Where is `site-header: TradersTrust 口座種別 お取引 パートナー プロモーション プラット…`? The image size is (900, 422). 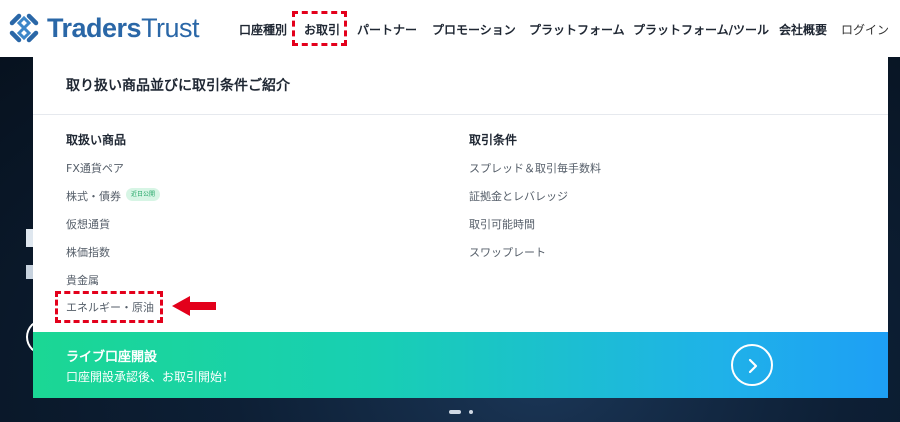 site-header: TradersTrust 口座種別 お取引 パートナー プロモーション プラット… is located at coordinates (450, 28).